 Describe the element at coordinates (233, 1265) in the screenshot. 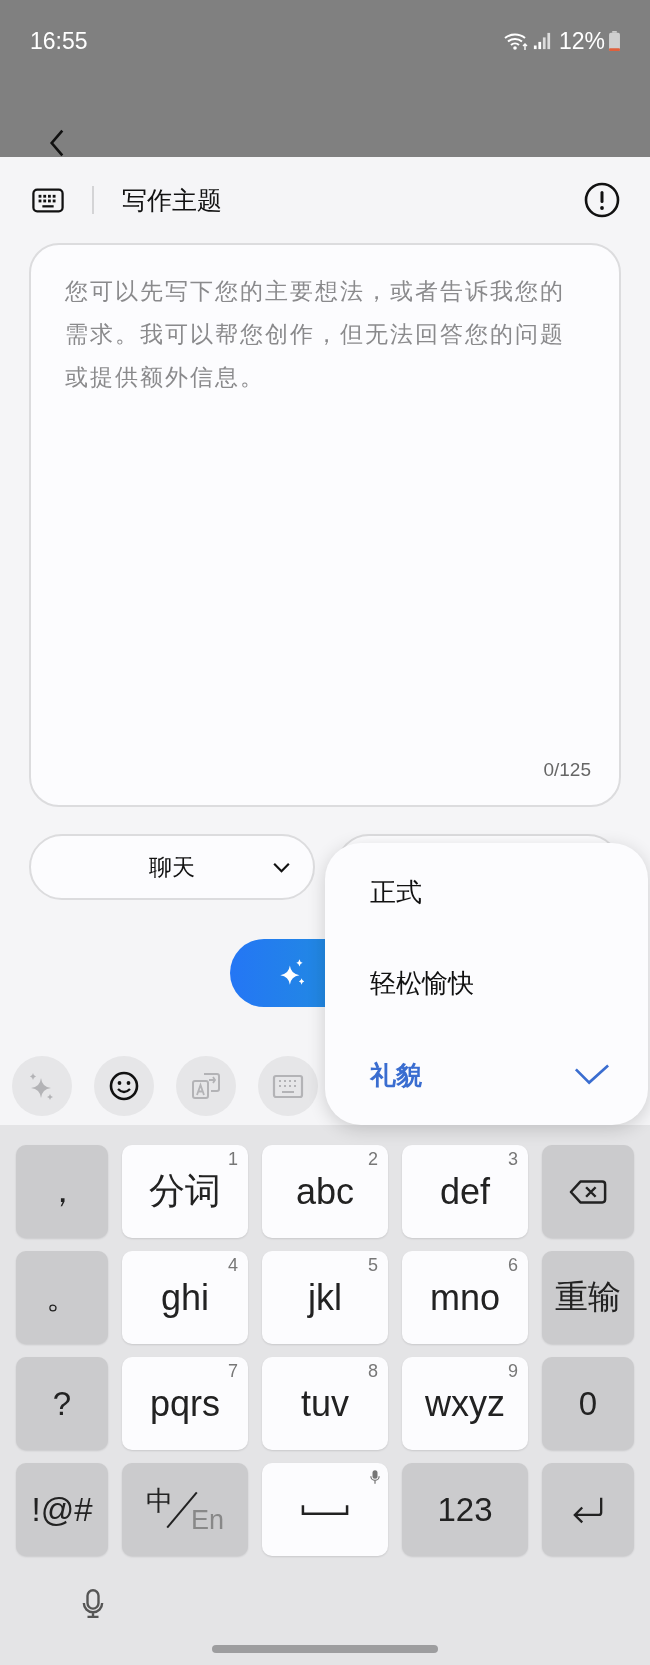

I see `key-digit: 4` at that location.